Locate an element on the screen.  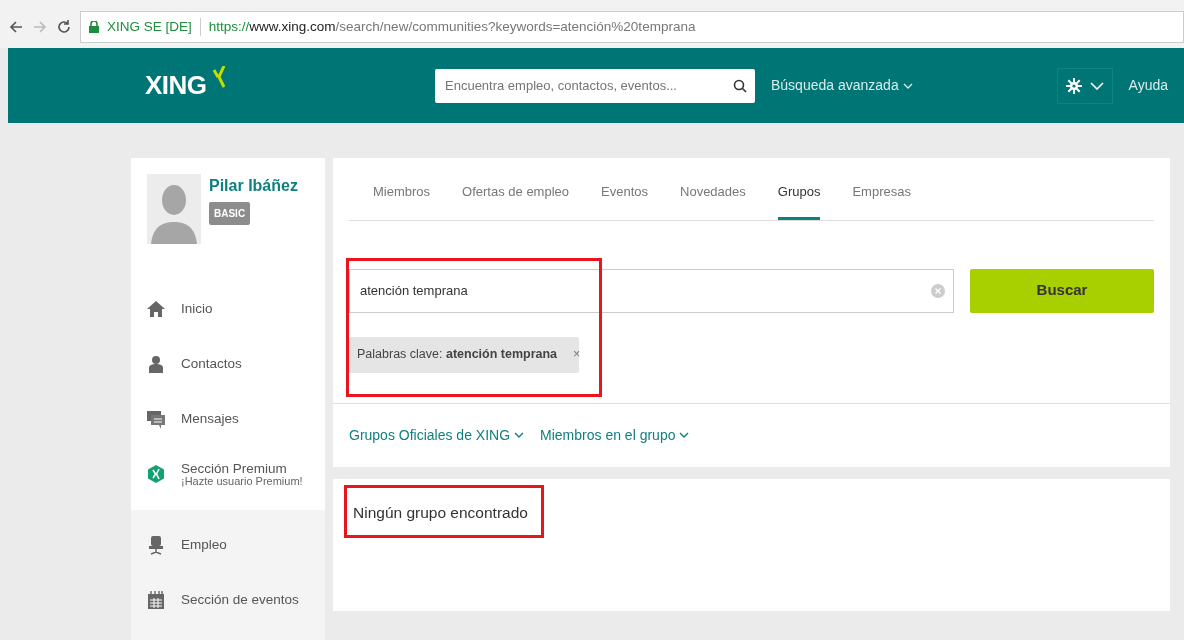
help-link: Ayuda is located at coordinates (1148, 85).